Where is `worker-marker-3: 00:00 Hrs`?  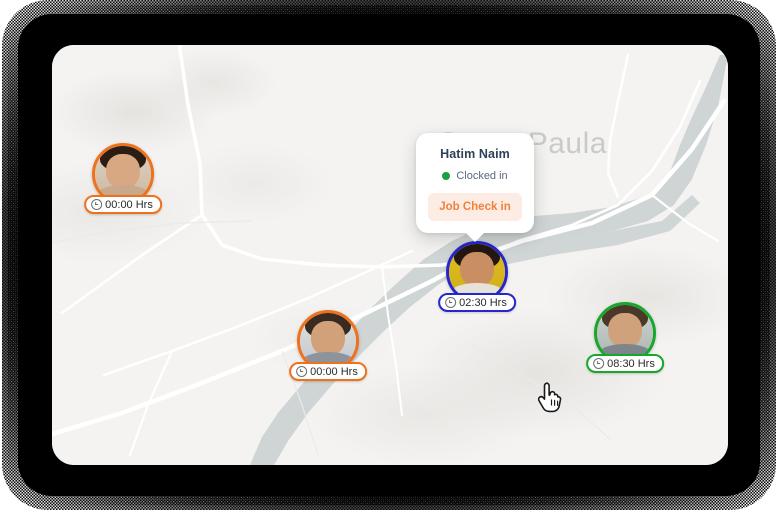 worker-marker-3: 00:00 Hrs is located at coordinates (328, 345).